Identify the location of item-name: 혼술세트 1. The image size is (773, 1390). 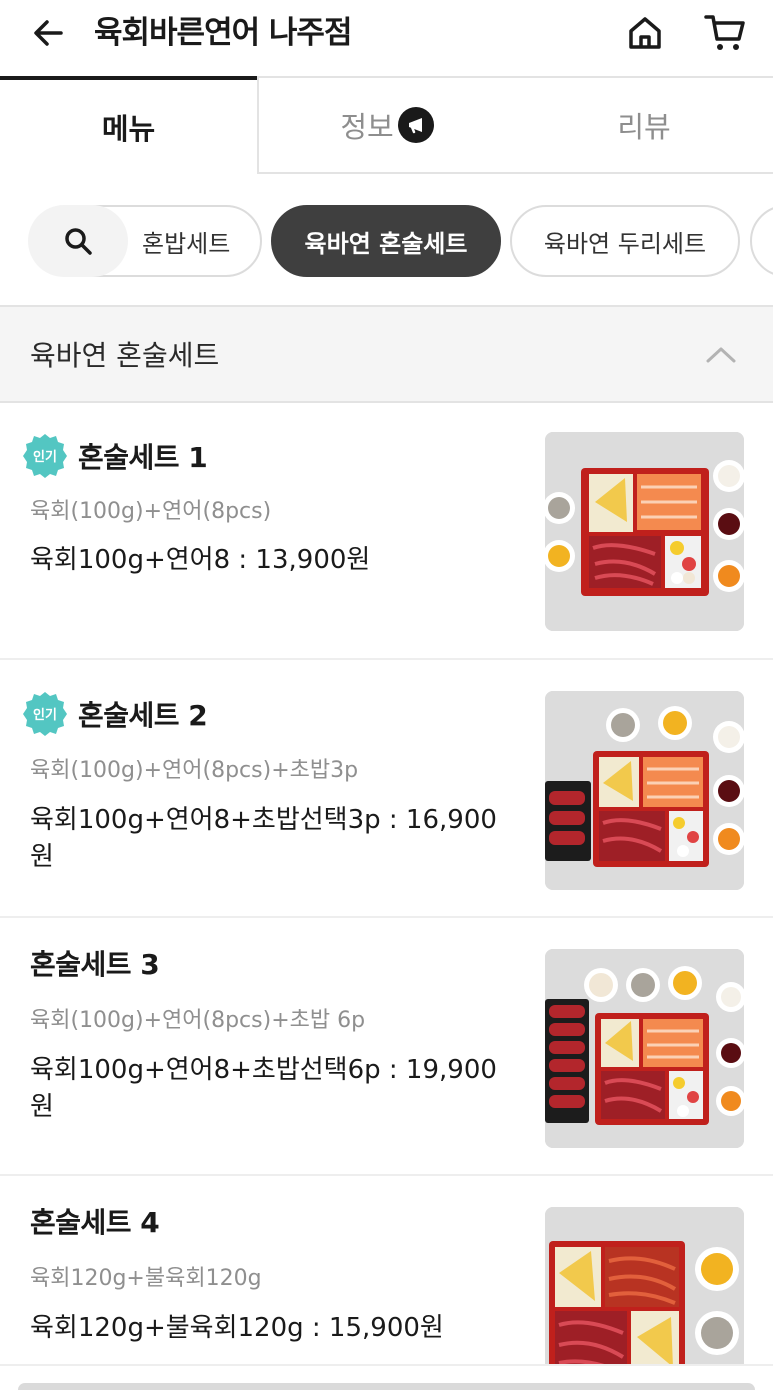
(143, 457).